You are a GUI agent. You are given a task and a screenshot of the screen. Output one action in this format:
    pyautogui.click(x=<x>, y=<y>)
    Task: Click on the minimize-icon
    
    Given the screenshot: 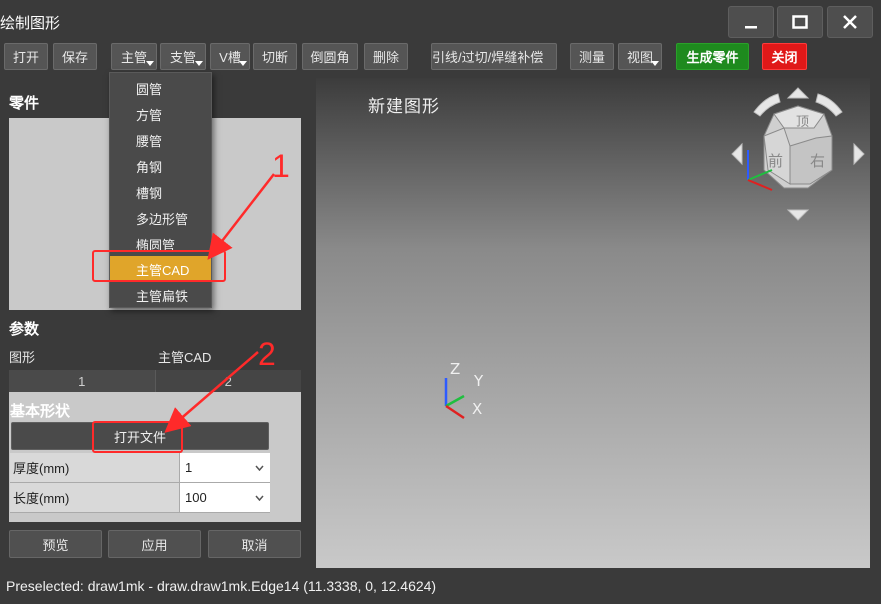 What is the action you would take?
    pyautogui.click(x=751, y=27)
    